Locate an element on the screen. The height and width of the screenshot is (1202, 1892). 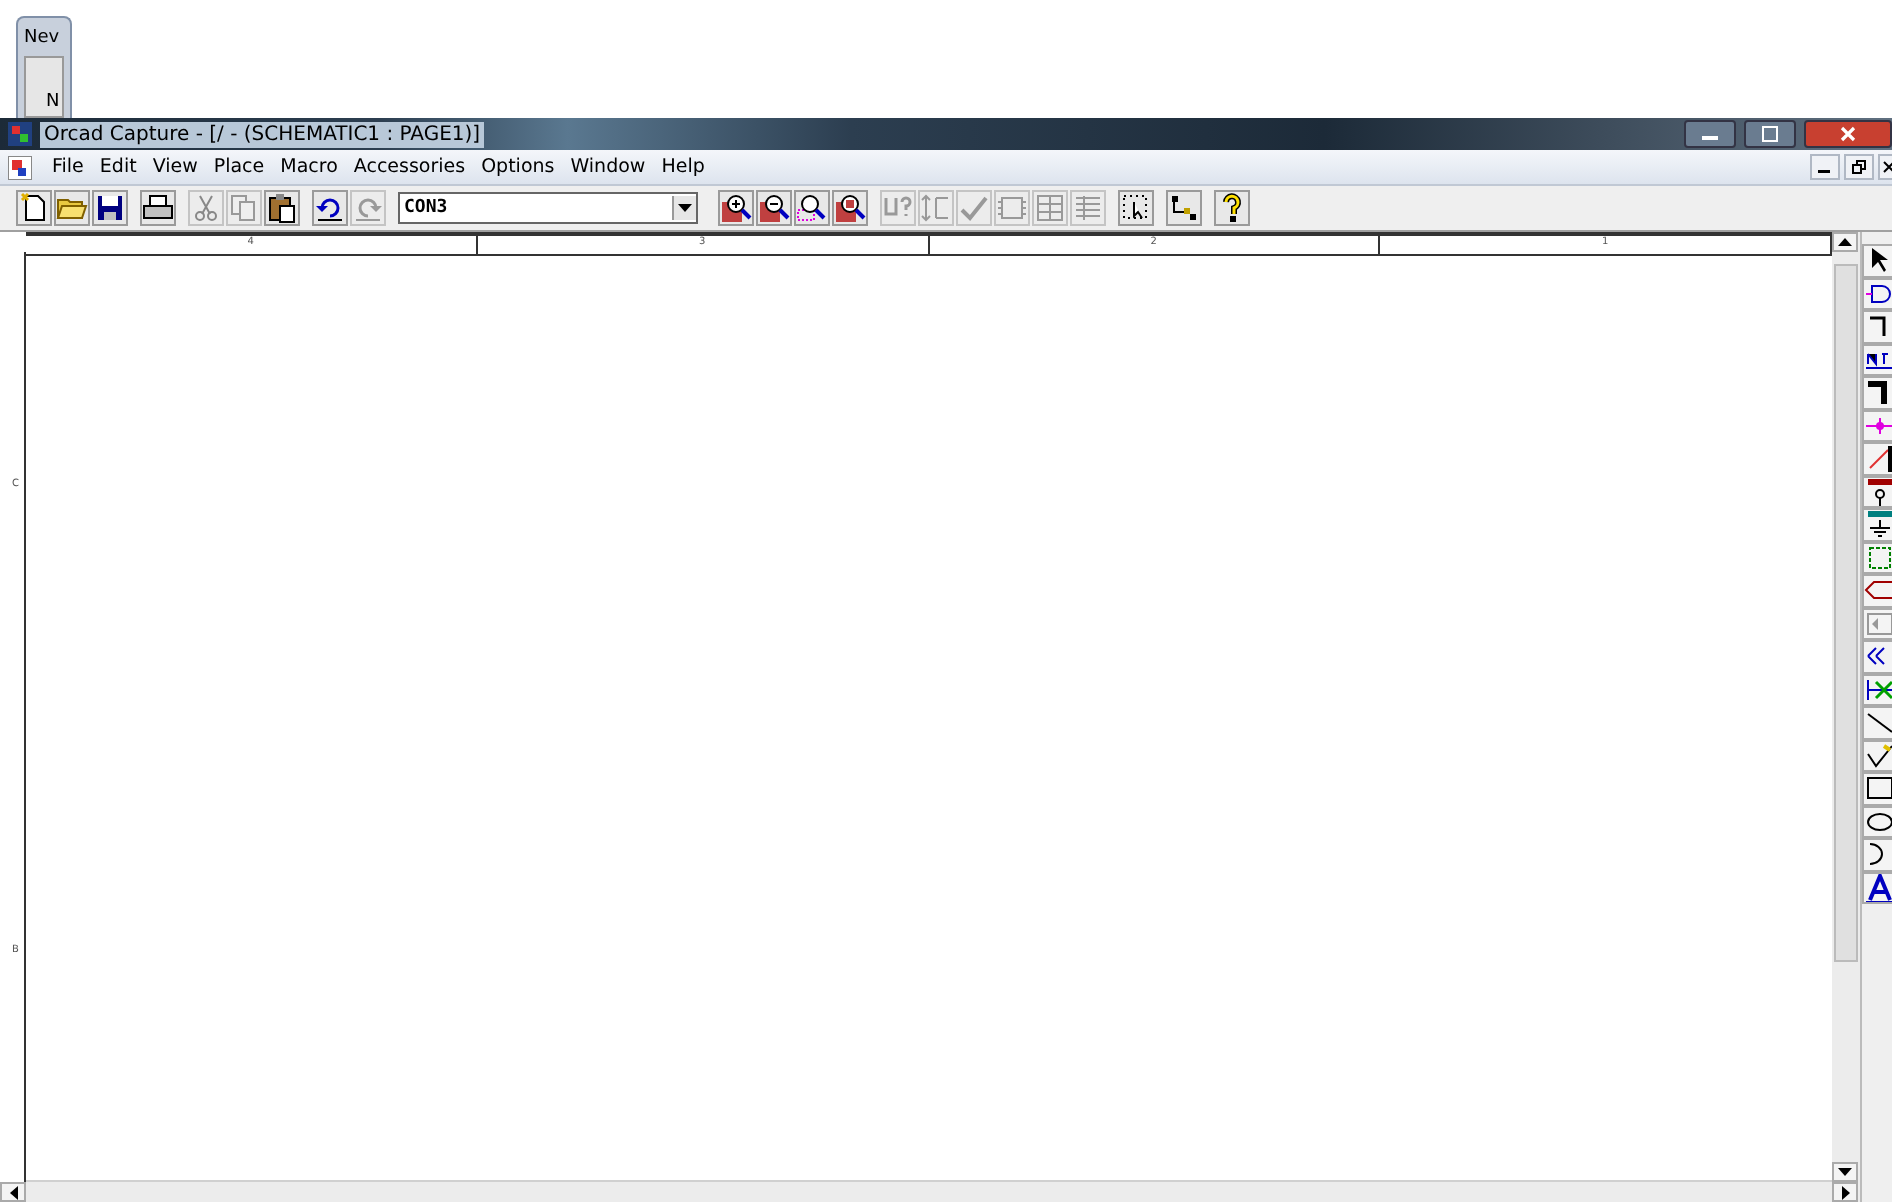
wire-tool is located at coordinates (1877, 326).